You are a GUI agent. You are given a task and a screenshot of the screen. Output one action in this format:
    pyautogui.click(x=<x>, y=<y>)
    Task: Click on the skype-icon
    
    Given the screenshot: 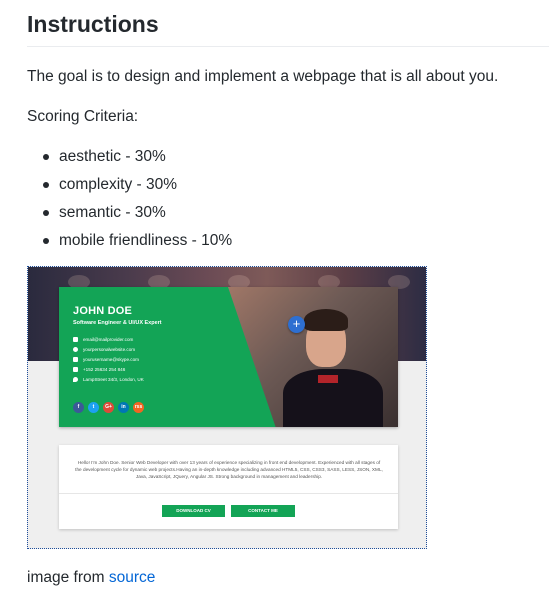 What is the action you would take?
    pyautogui.click(x=75, y=359)
    